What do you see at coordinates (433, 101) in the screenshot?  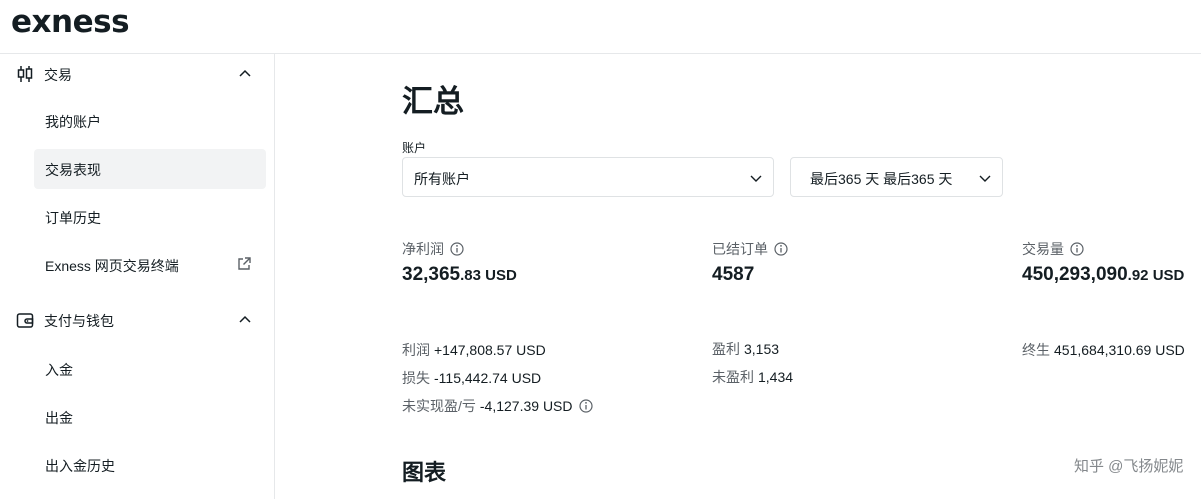 I see `page-title: 汇总` at bounding box center [433, 101].